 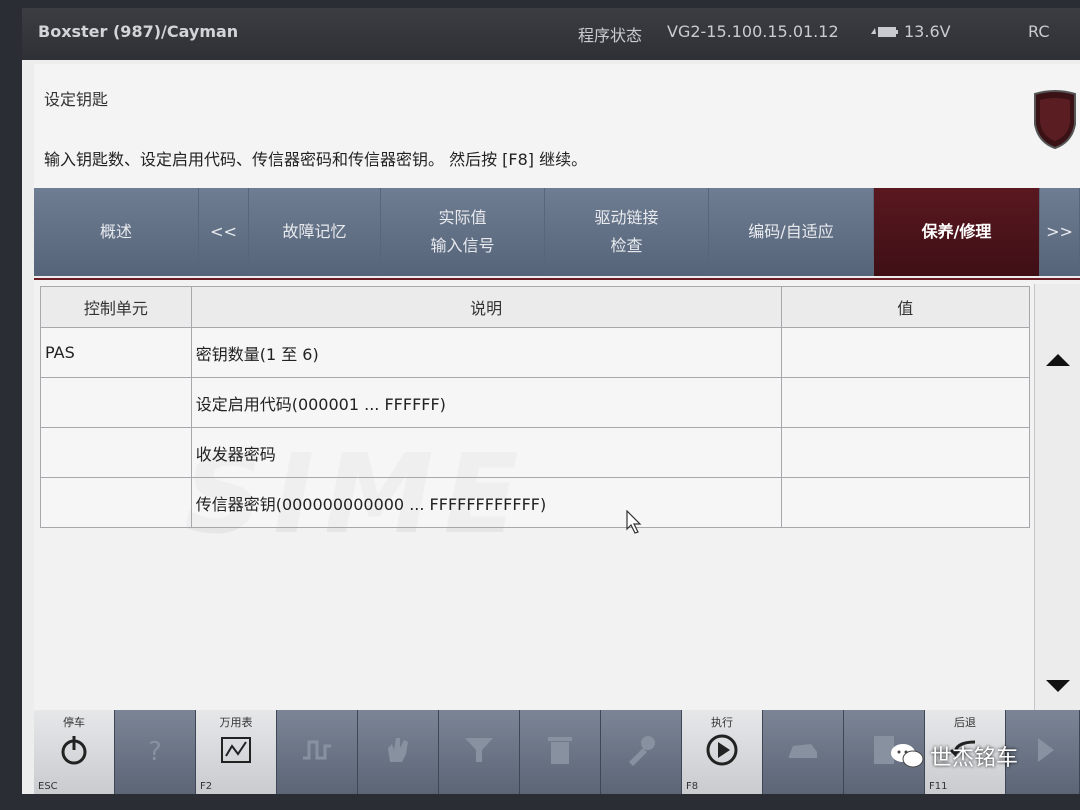 I want to click on fkey-oscilloscope, so click(x=317, y=752).